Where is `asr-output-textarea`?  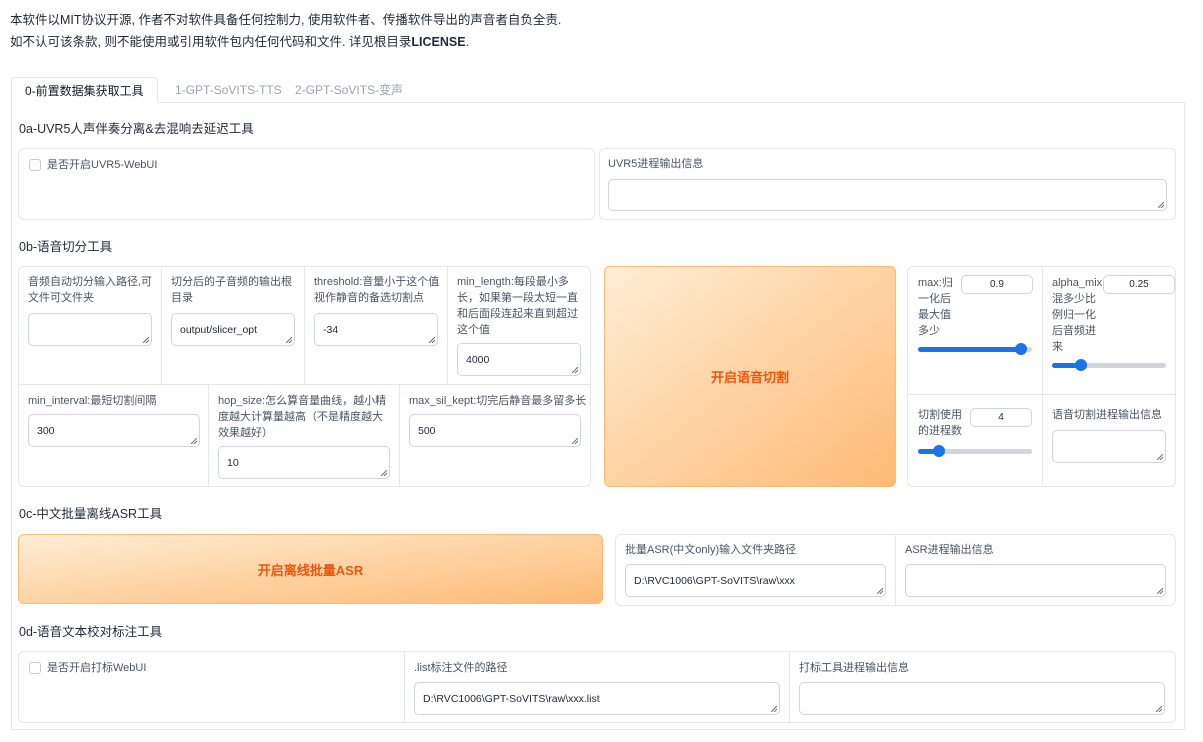 asr-output-textarea is located at coordinates (1035, 580).